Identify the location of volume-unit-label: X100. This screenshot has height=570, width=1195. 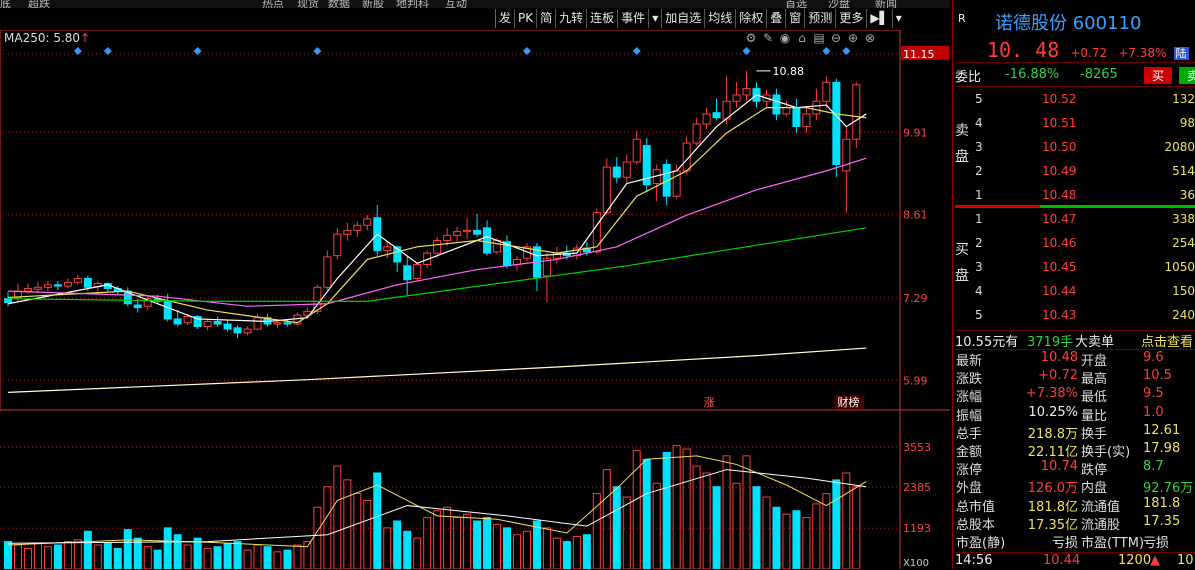
(916, 563).